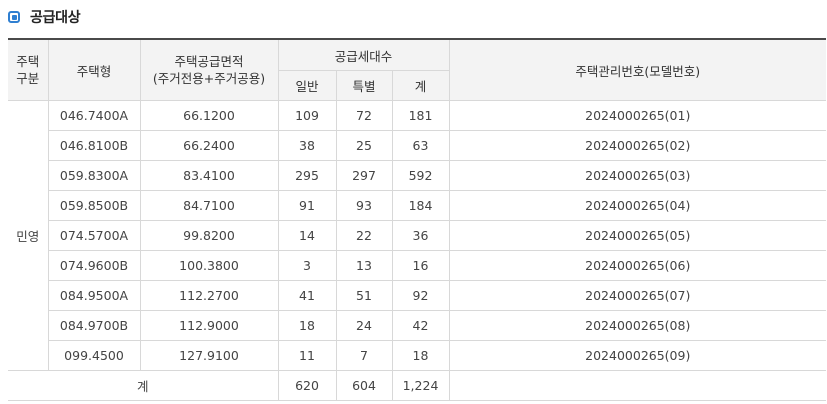  I want to click on cell-housing-type: 046.7400A, so click(94, 115).